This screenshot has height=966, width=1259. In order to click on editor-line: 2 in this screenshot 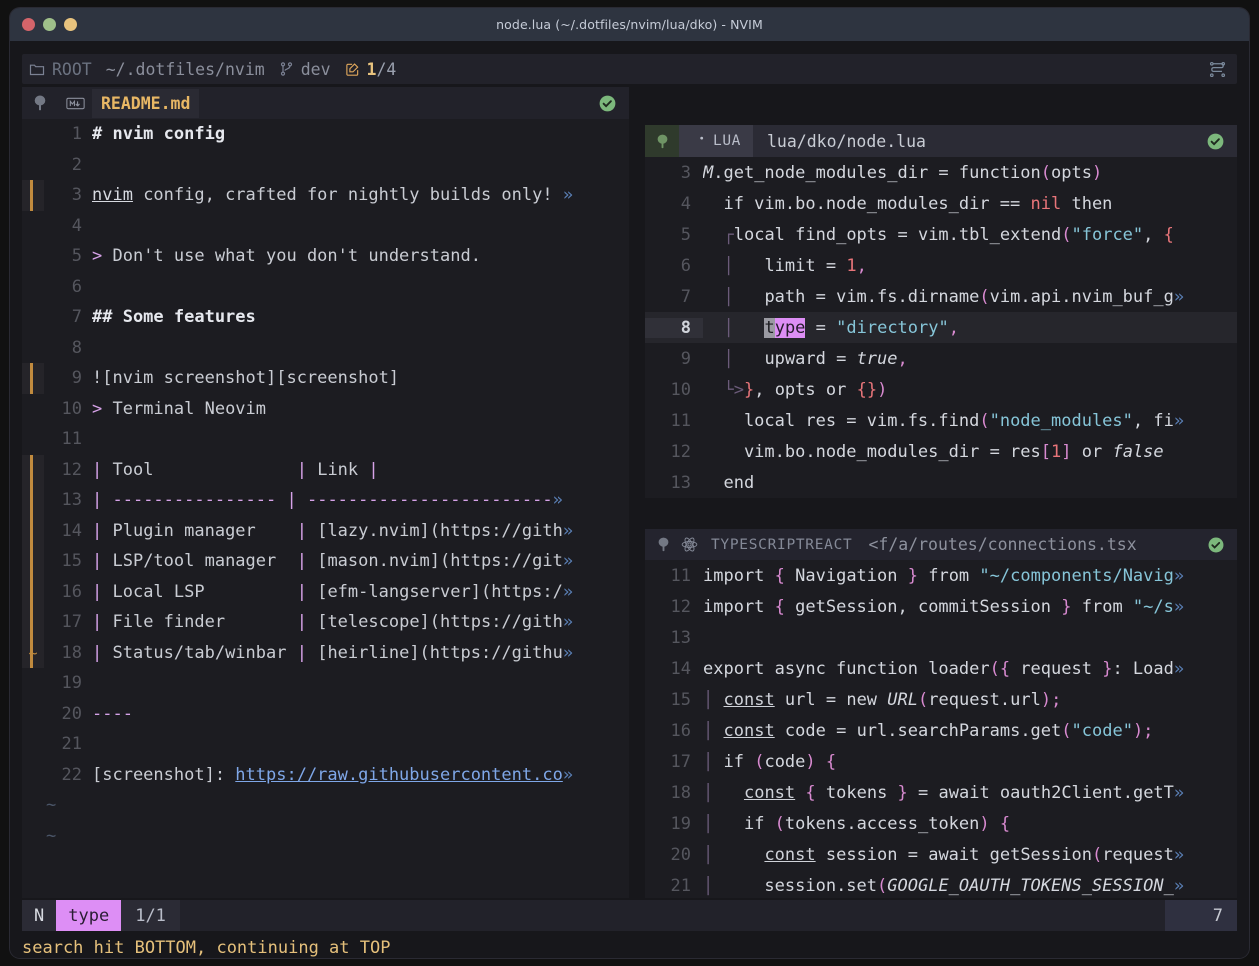, I will do `click(325, 165)`.